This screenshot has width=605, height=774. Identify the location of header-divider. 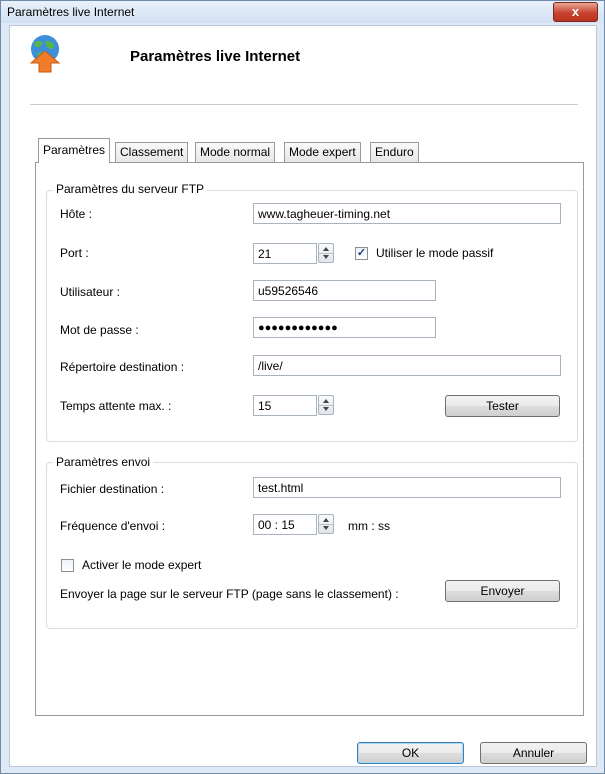
(304, 104).